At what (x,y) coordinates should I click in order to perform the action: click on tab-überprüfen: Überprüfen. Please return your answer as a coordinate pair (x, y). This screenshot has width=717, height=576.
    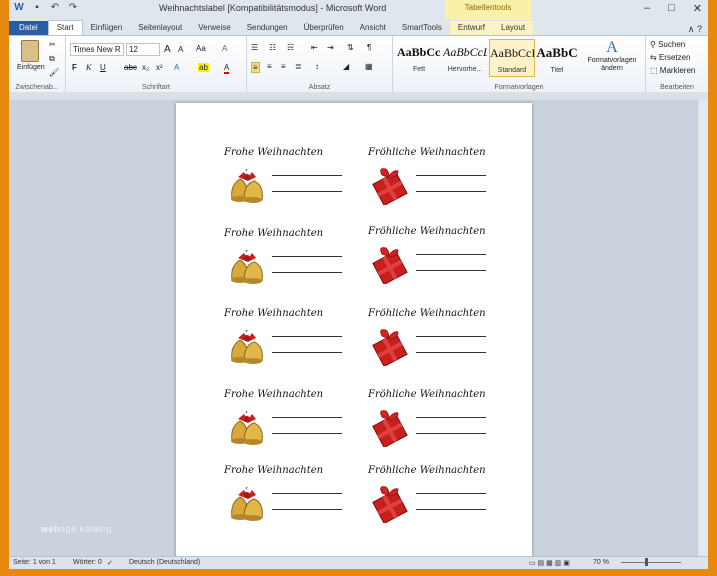
    Looking at the image, I should click on (324, 28).